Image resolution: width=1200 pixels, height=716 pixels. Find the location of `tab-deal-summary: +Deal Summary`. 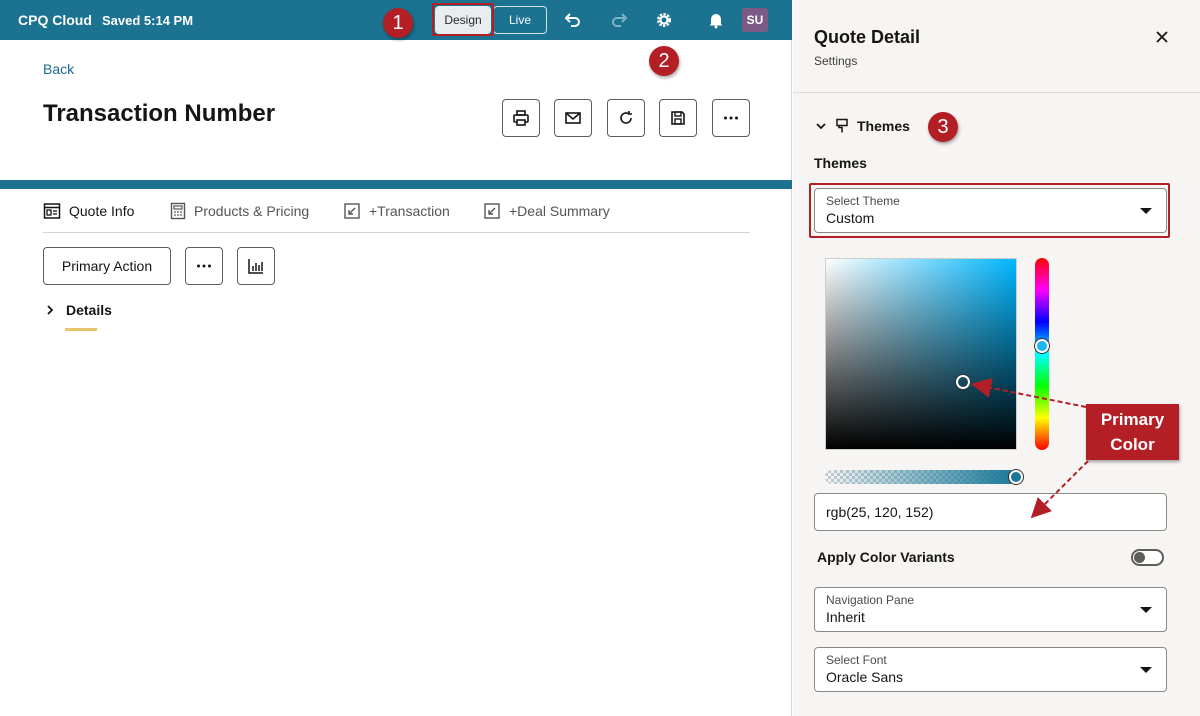

tab-deal-summary: +Deal Summary is located at coordinates (546, 211).